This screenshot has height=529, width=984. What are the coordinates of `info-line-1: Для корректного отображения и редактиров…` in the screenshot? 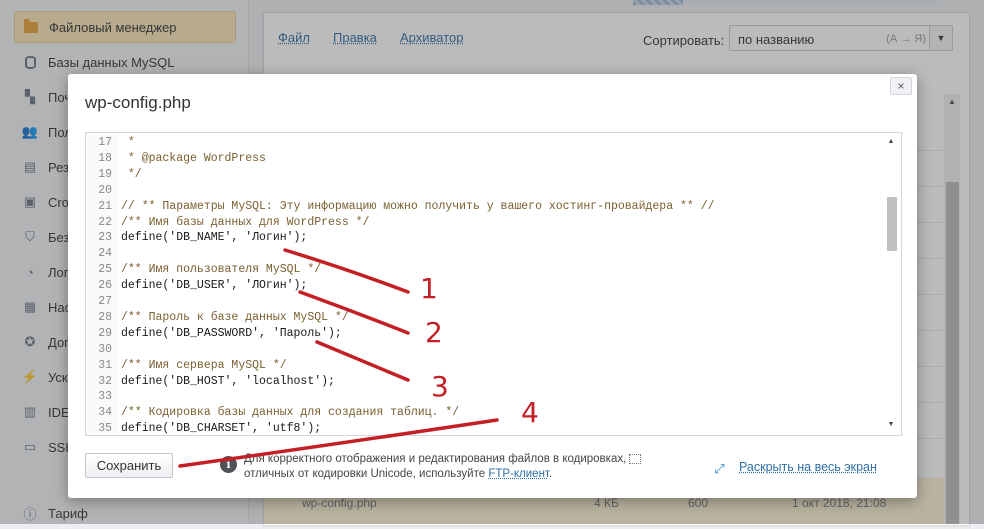 It's located at (435, 459).